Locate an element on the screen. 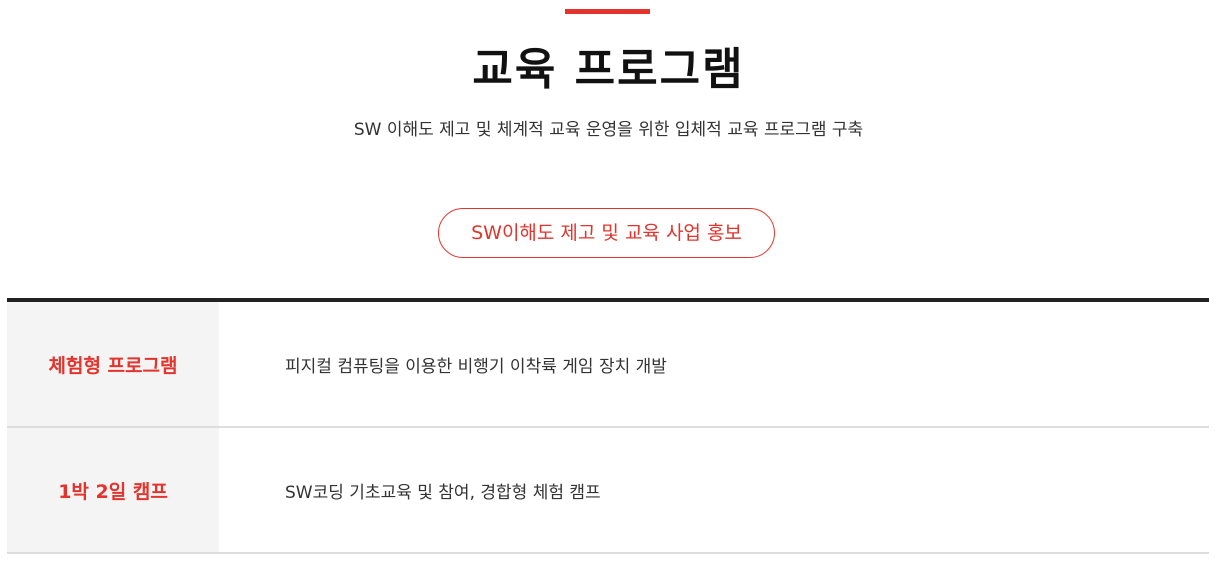  page-subtitle: SW 이해도 제고 및 체계적 교육 운영을 위한 입체적 교육 프로그램 구축 is located at coordinates (608, 130).